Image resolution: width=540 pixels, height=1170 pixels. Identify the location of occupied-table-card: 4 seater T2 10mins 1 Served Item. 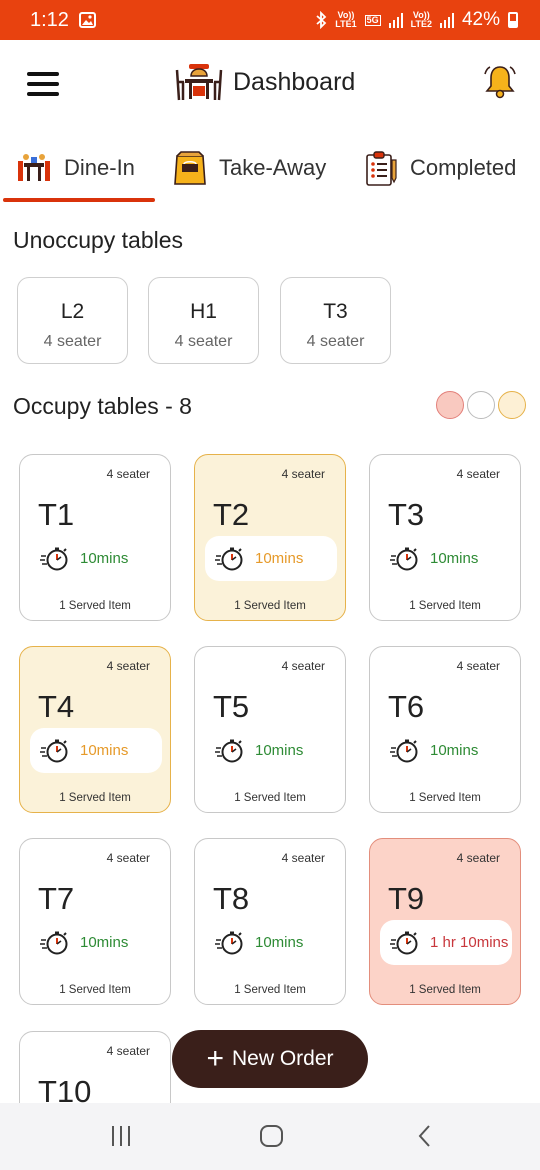
(270, 537).